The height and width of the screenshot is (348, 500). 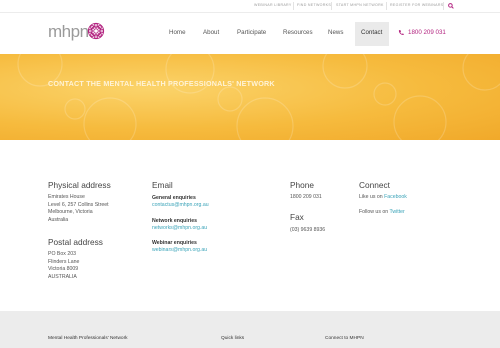 I want to click on fax-heading: Fax, so click(x=297, y=217).